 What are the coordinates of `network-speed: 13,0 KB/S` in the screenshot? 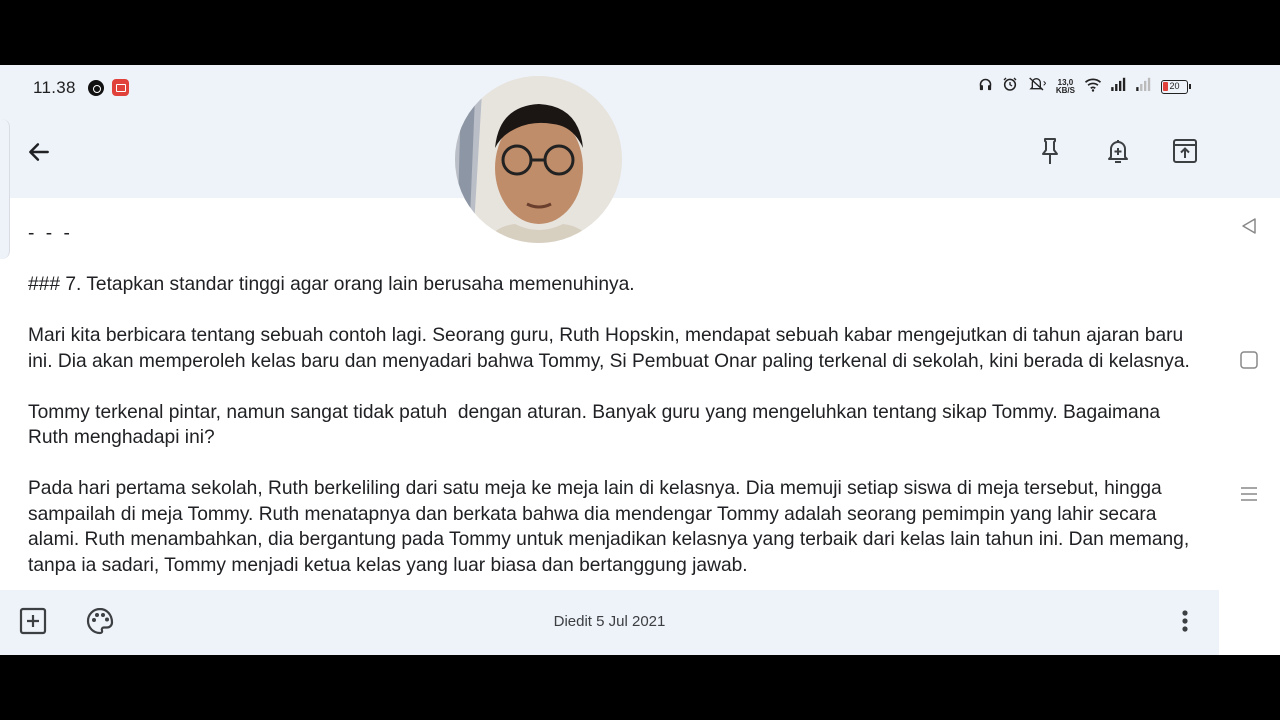 It's located at (1065, 87).